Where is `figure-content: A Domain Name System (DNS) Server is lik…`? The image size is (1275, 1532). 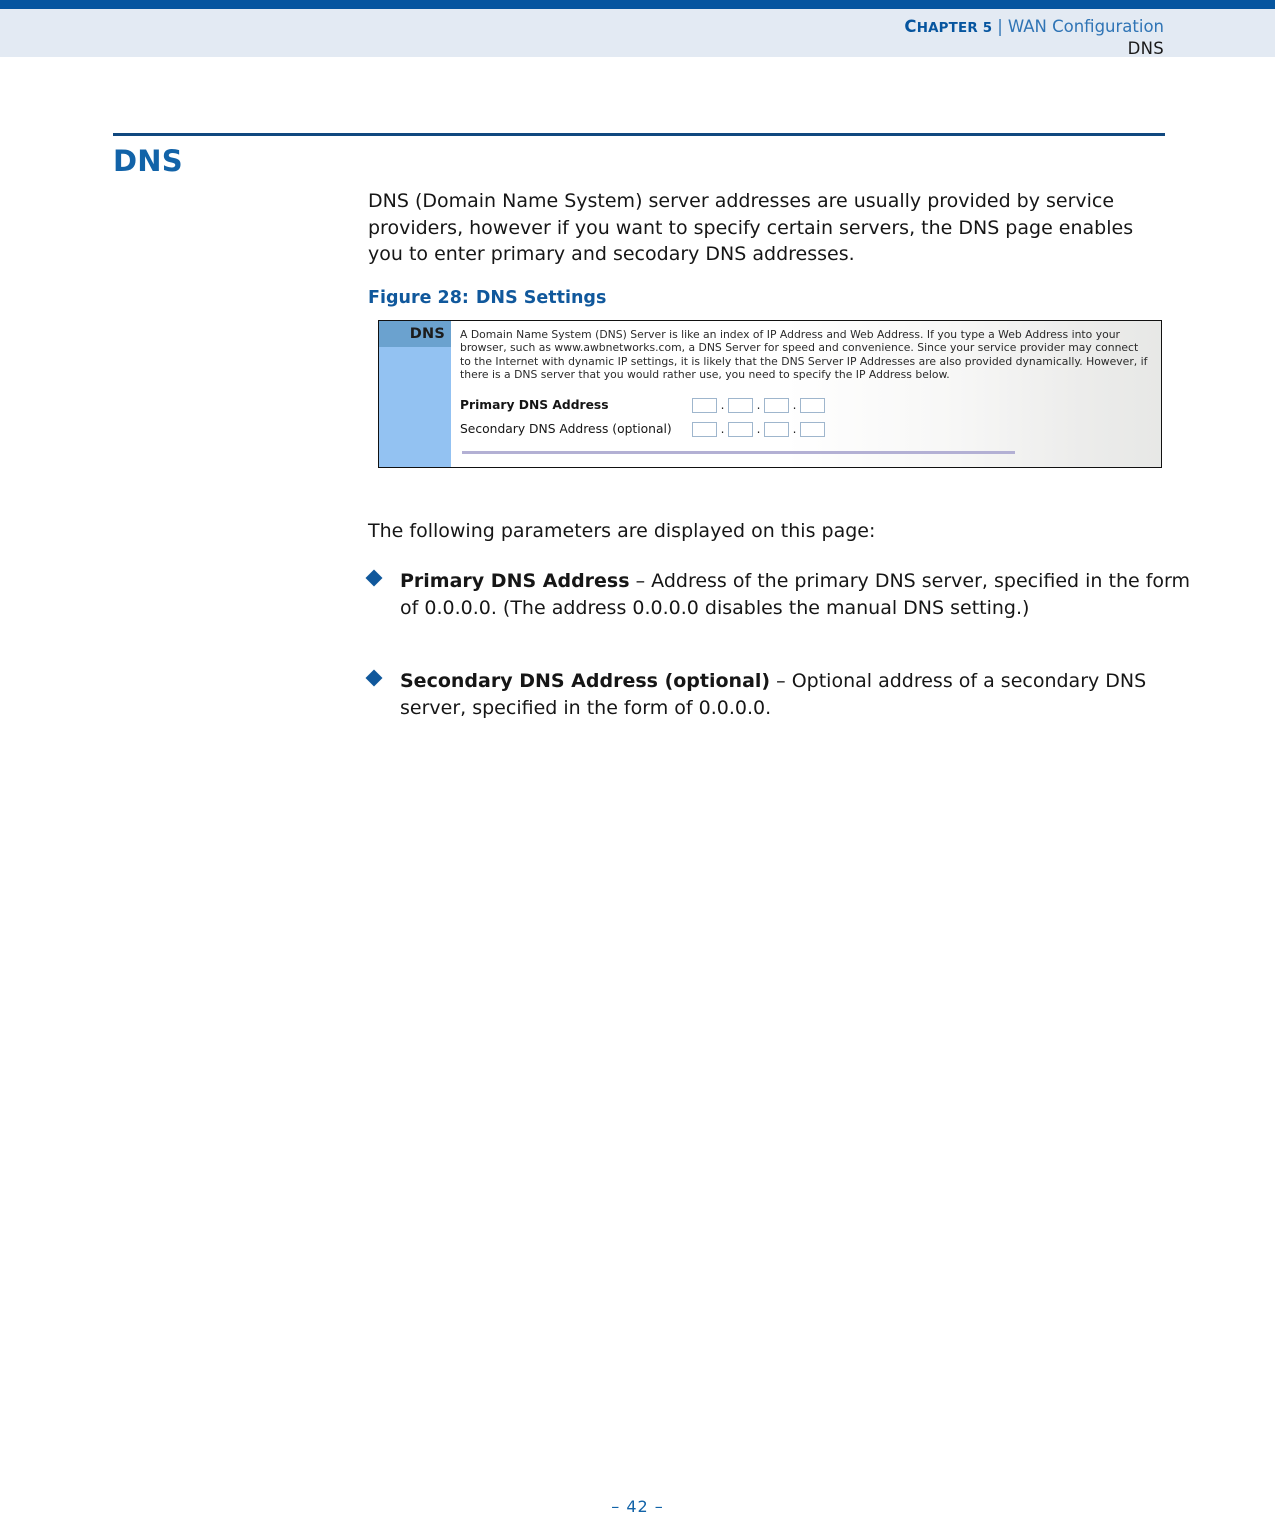
figure-content: A Domain Name System (DNS) Server is lik… is located at coordinates (806, 394).